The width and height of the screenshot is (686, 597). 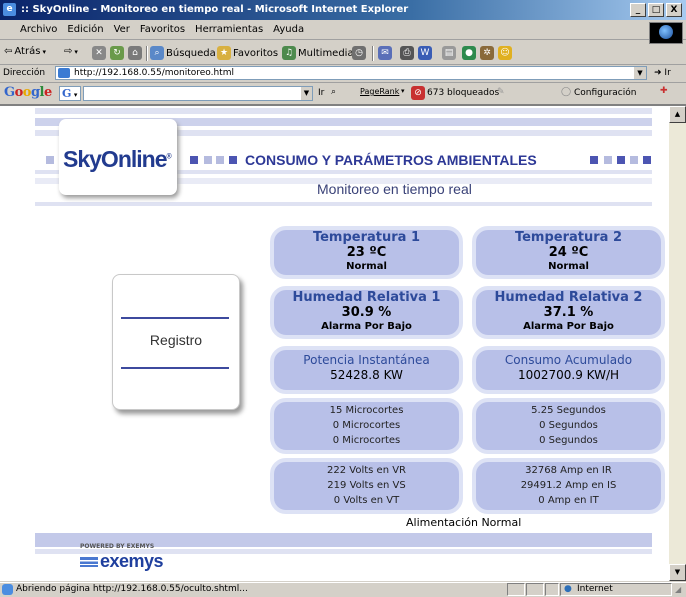 What do you see at coordinates (7, 589) in the screenshot?
I see `loading-page-icon` at bounding box center [7, 589].